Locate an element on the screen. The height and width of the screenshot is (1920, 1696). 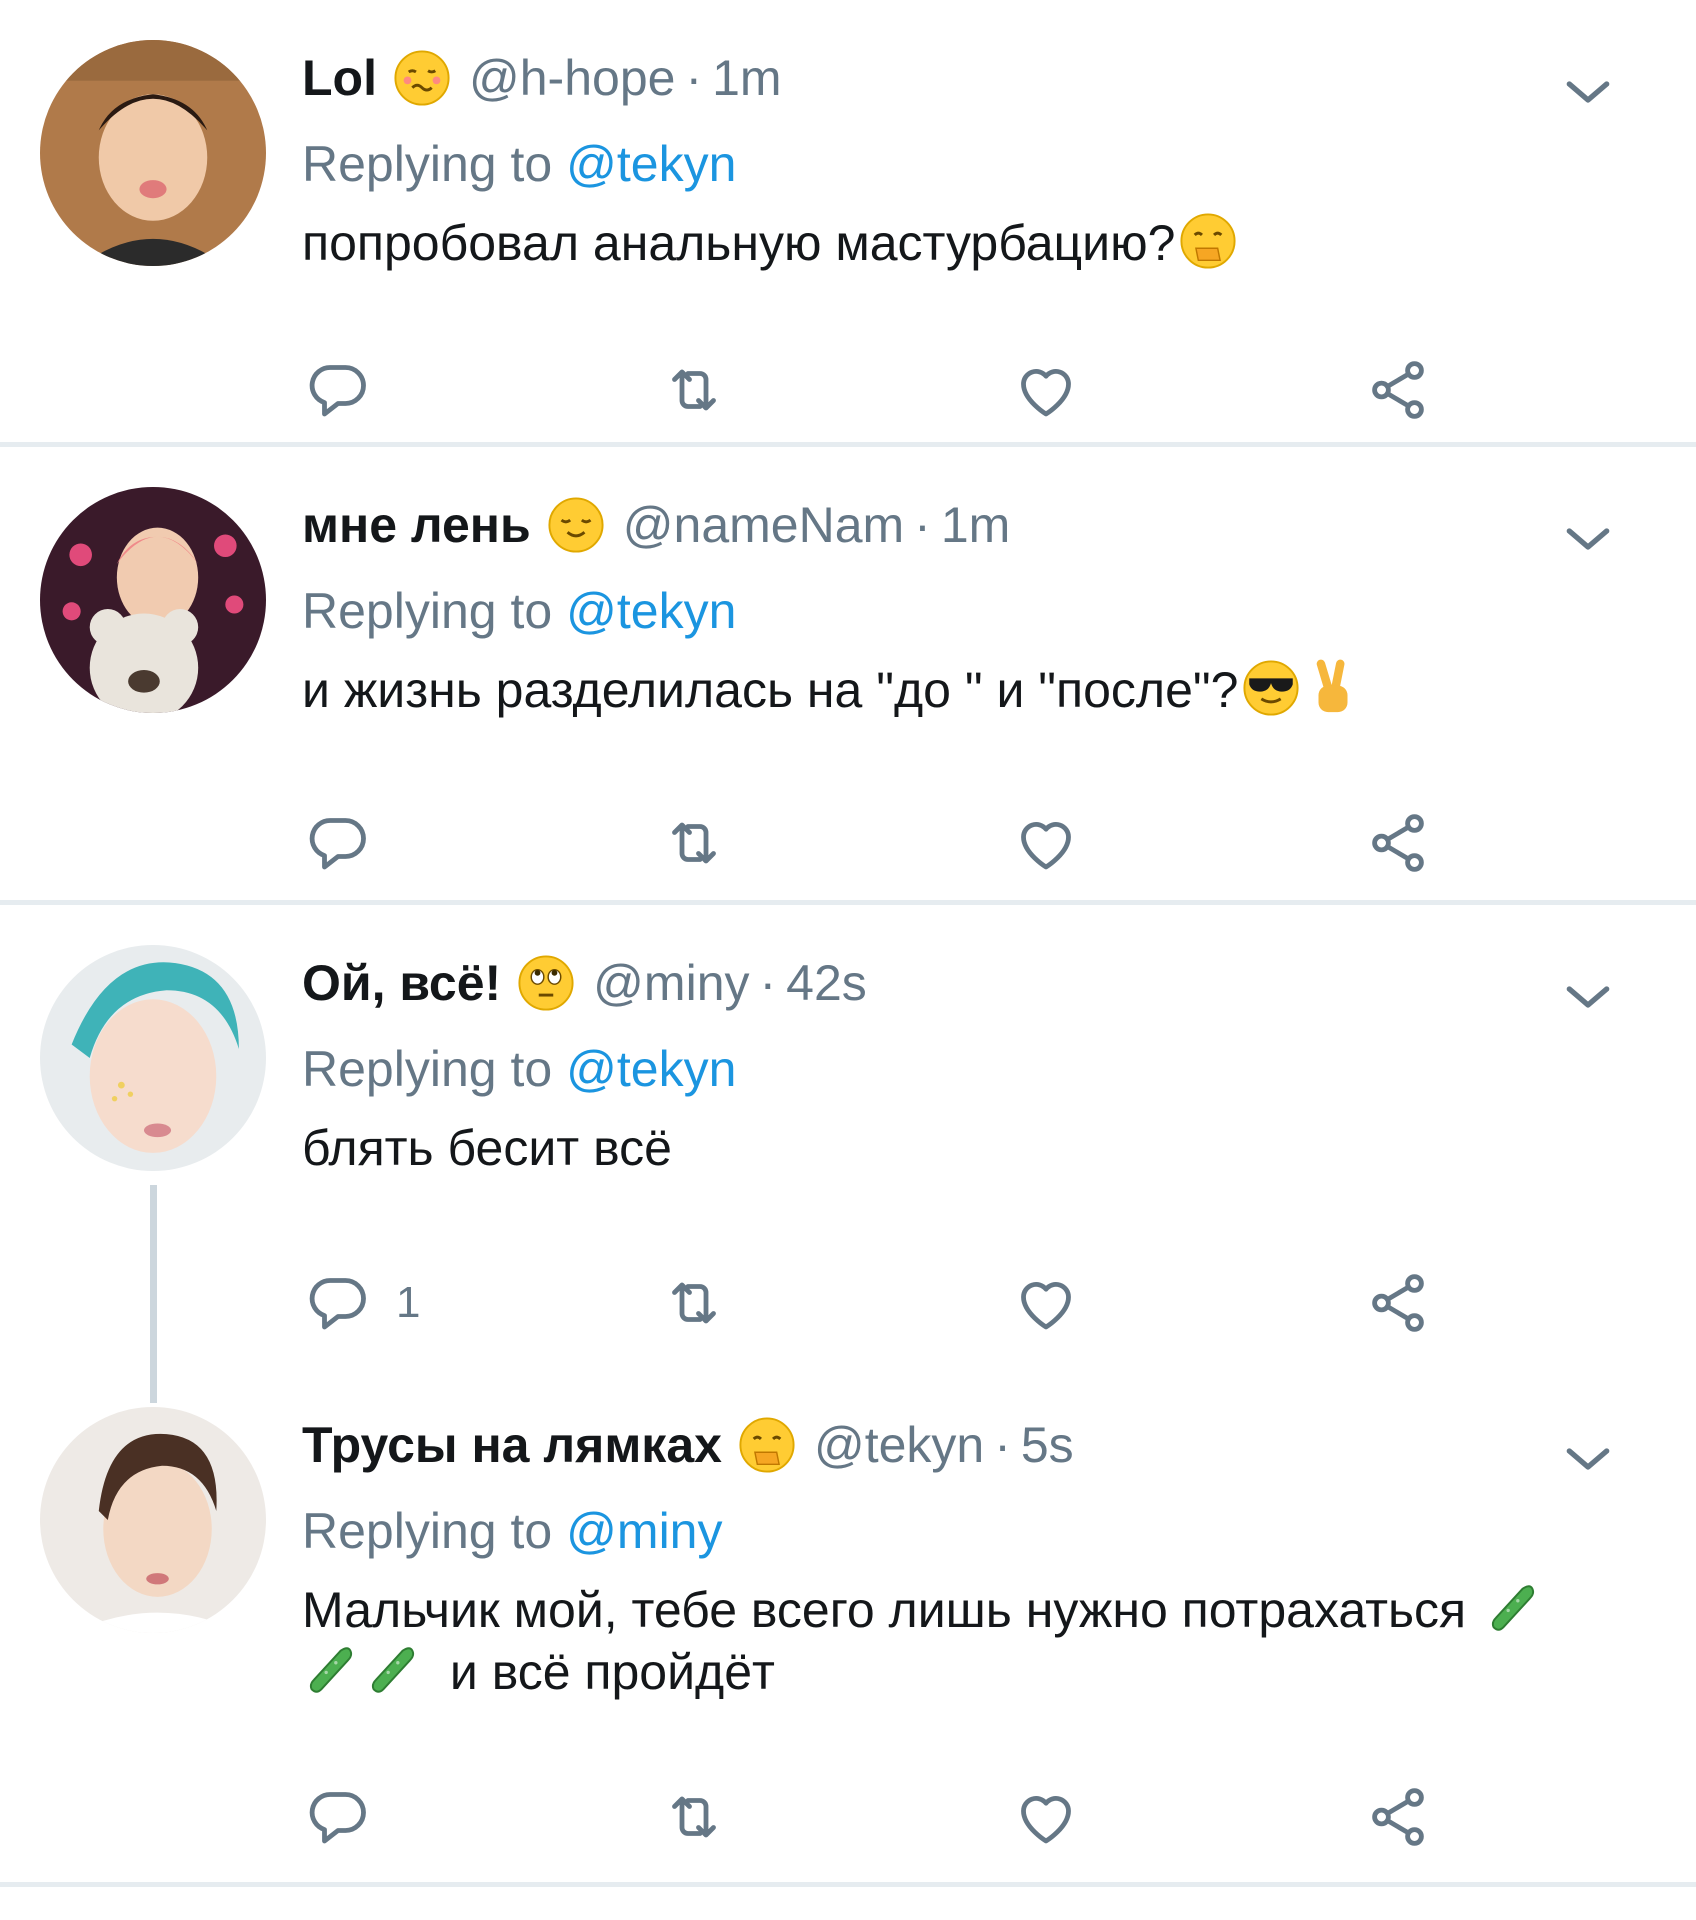
tweet-text-content: блять бесит всё is located at coordinates (487, 1148).